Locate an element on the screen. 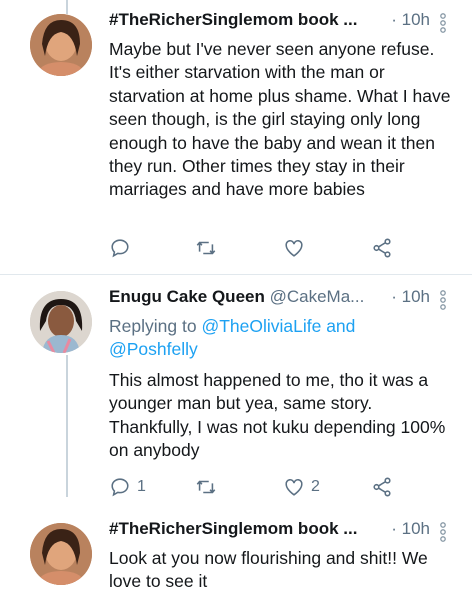 The image size is (472, 594). replying-prefix: Replying to is located at coordinates (153, 326).